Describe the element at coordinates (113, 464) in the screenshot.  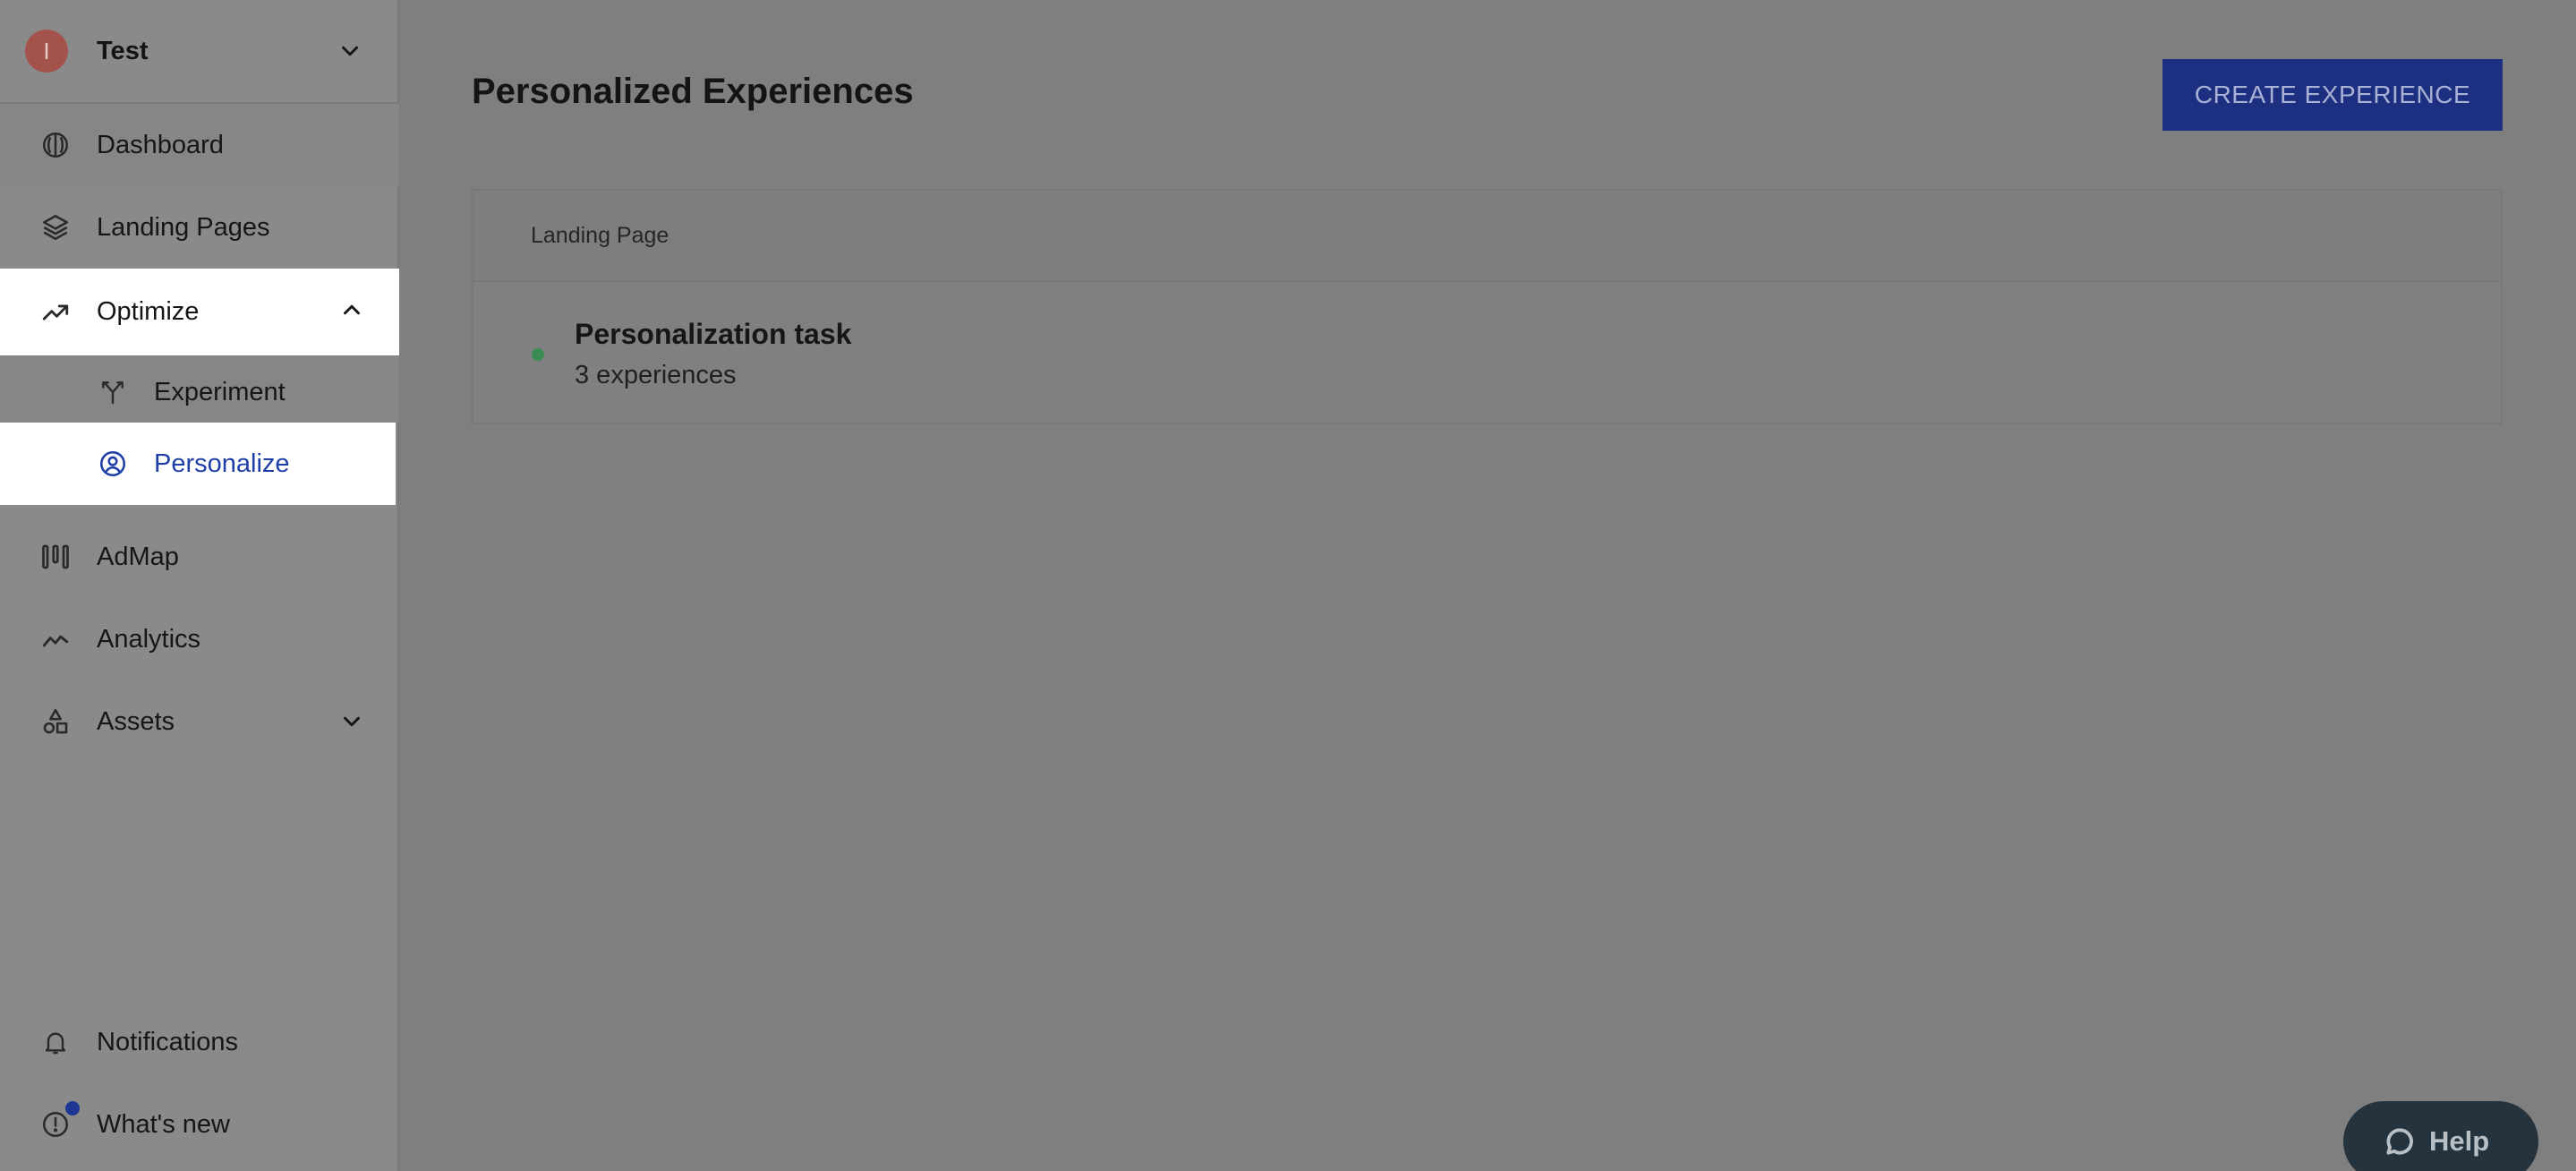
I see `user-circle-icon` at that location.